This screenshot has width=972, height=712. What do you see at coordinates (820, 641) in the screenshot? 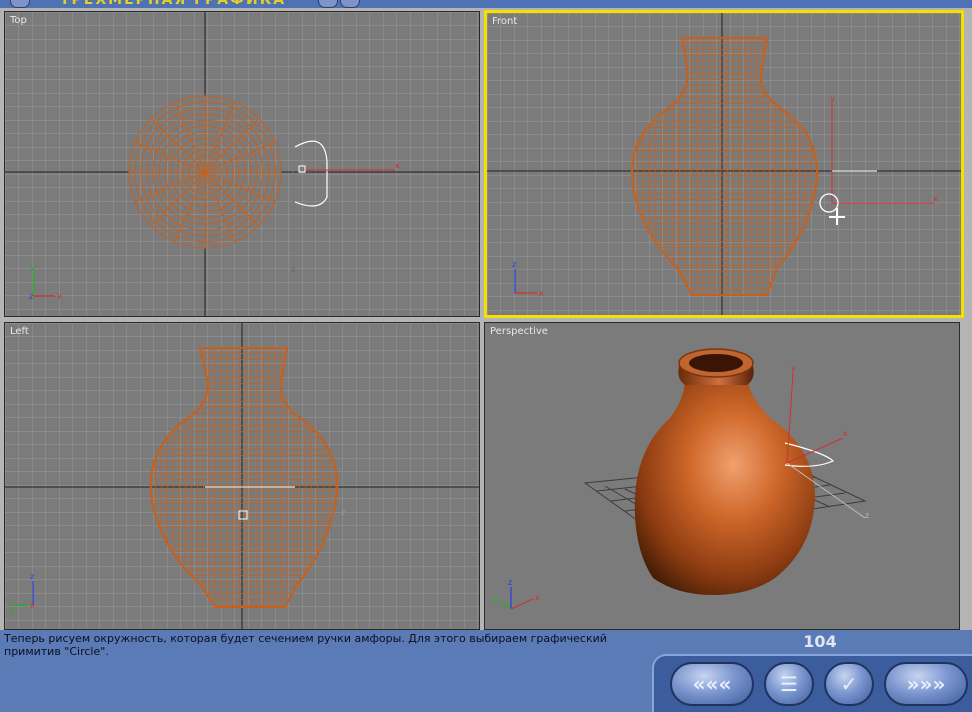
I see `page-number: 104` at bounding box center [820, 641].